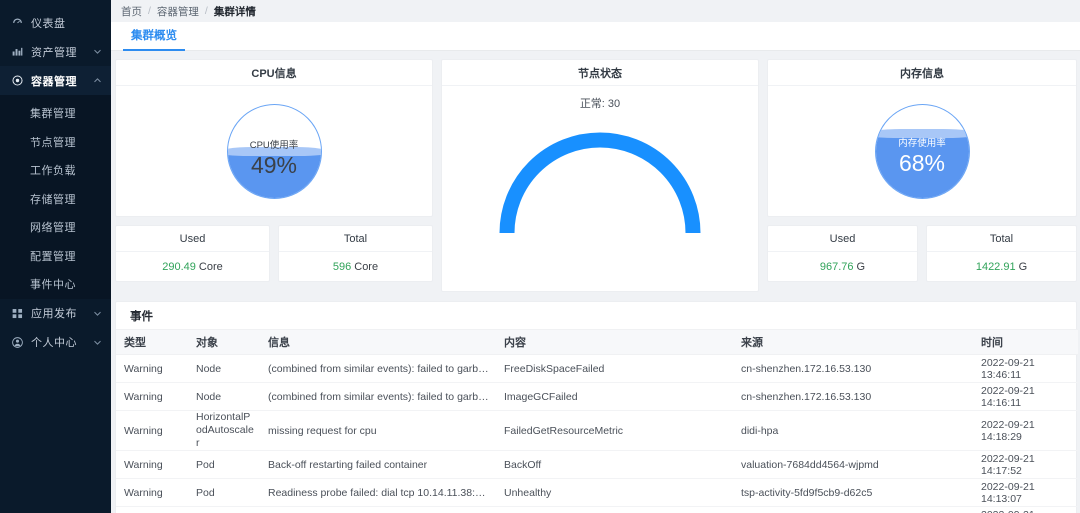  What do you see at coordinates (614, 492) in the screenshot?
I see `cell-reason: Unhealthy` at bounding box center [614, 492].